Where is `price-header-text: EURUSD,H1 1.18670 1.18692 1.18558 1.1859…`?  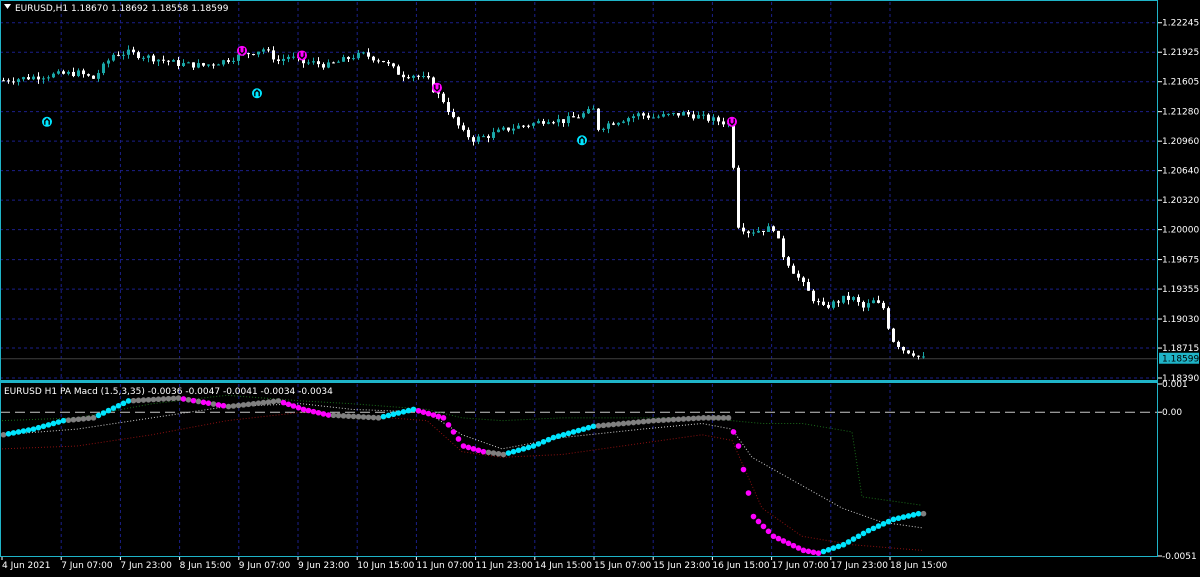 price-header-text: EURUSD,H1 1.18670 1.18692 1.18558 1.1859… is located at coordinates (122, 9).